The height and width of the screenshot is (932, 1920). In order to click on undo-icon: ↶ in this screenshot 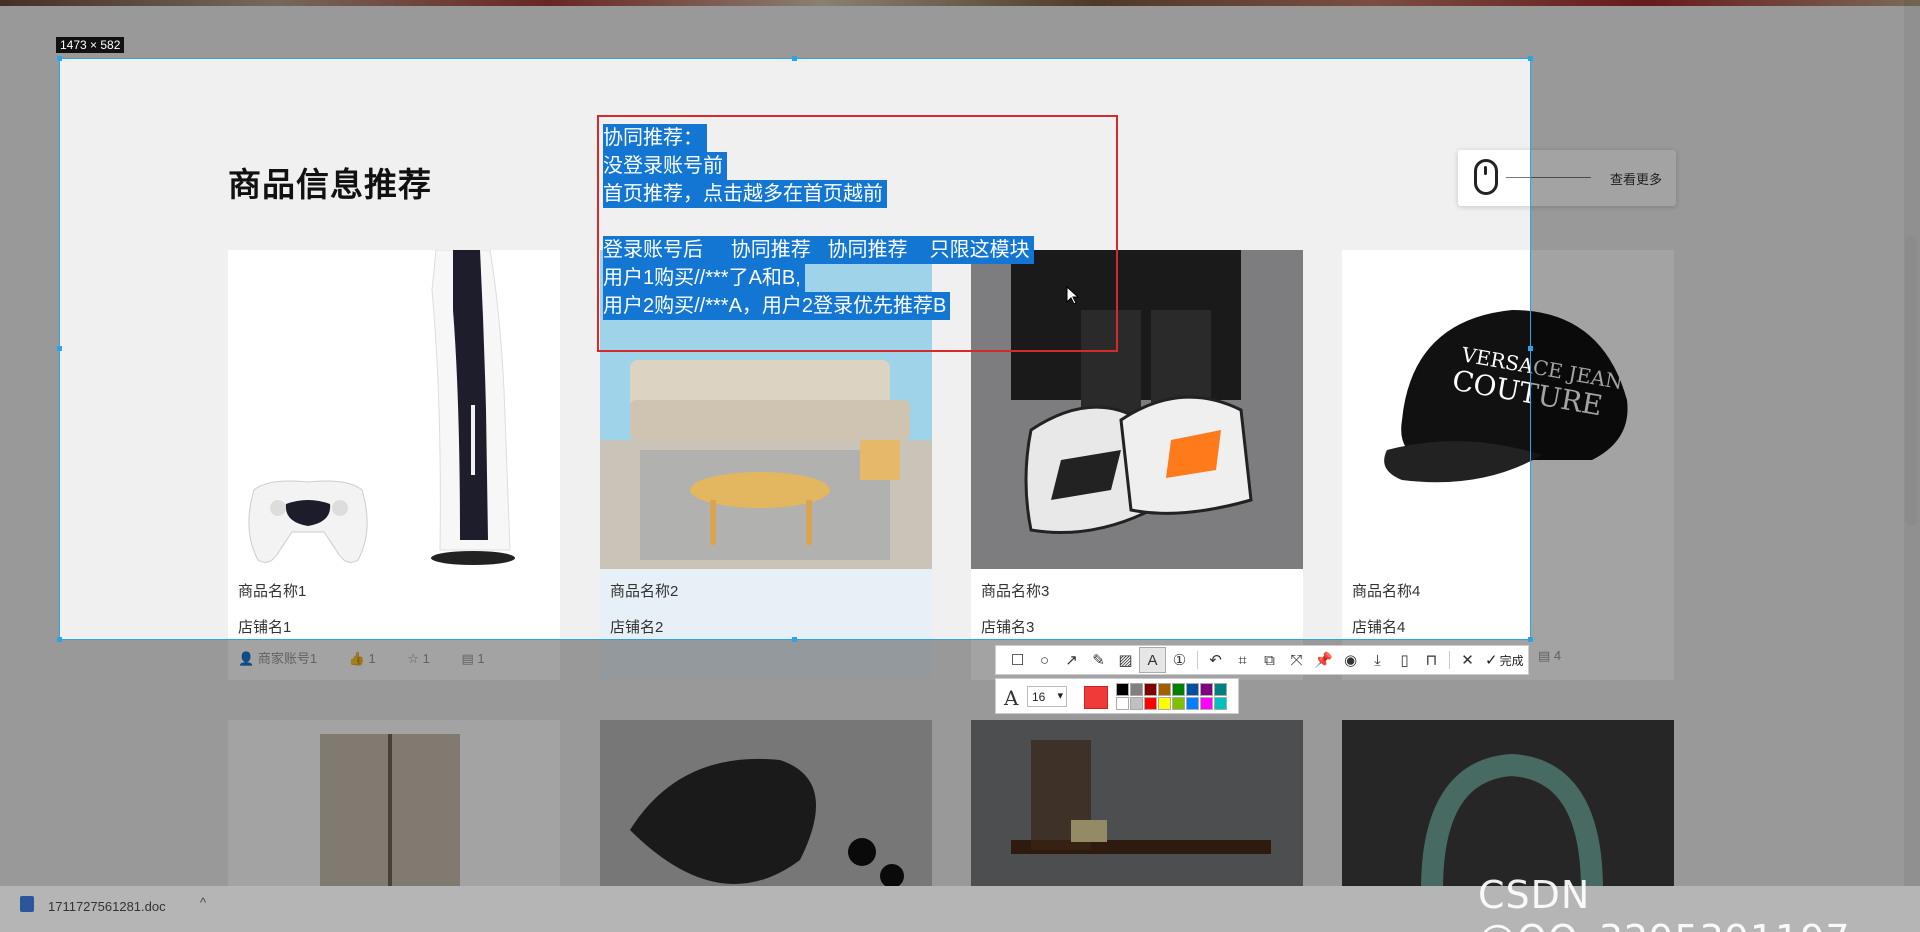, I will do `click(1215, 660)`.